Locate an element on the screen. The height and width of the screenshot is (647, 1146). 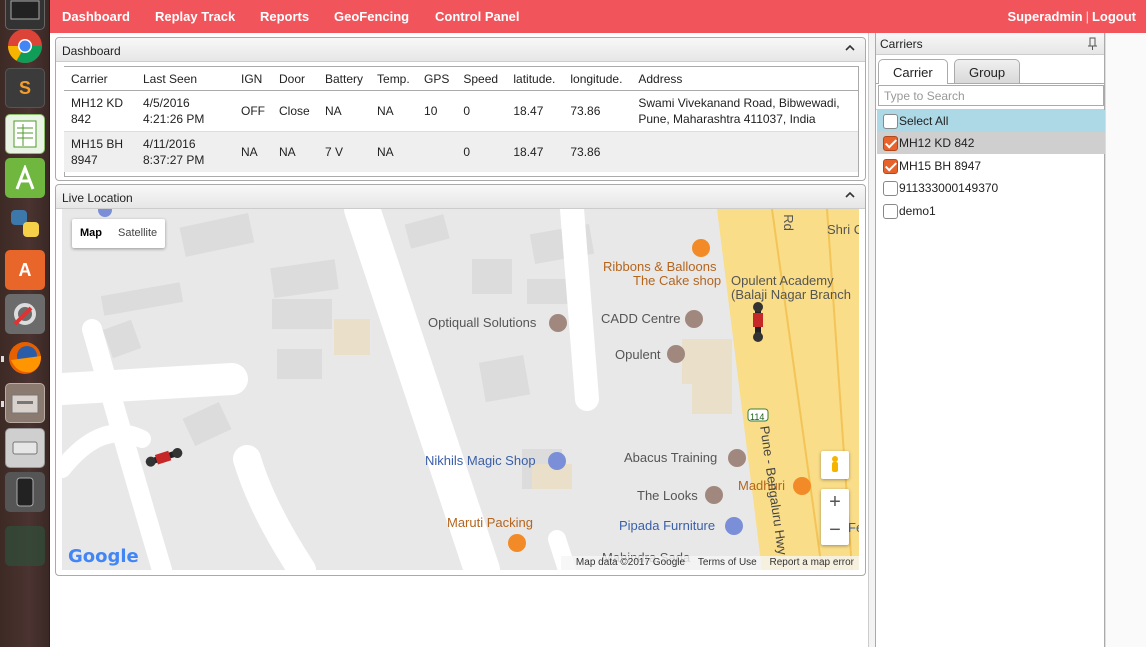
poi-ribbons: Ribbons & Balloons is located at coordinates (659, 266).